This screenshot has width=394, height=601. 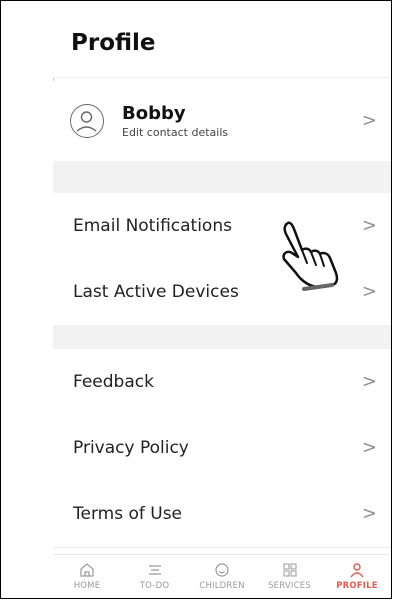 I want to click on profile-name: Bobby, so click(x=154, y=113).